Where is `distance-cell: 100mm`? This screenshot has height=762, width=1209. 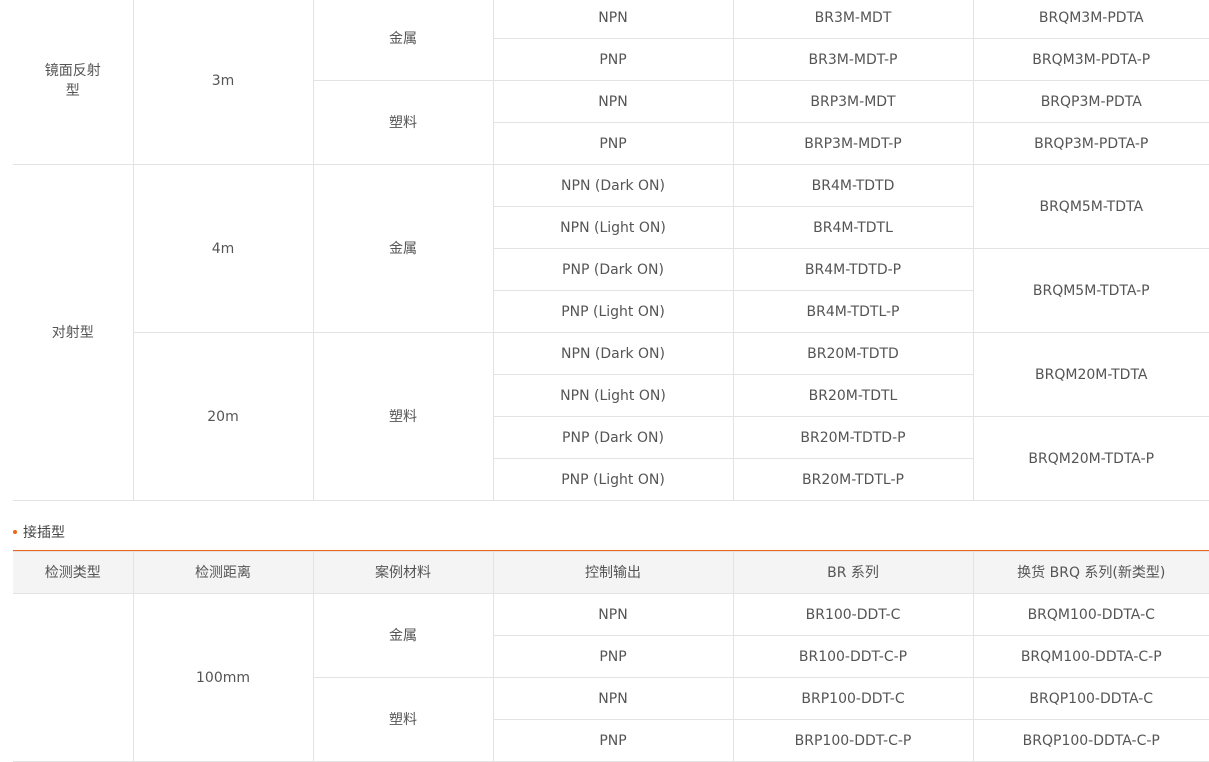
distance-cell: 100mm is located at coordinates (223, 677).